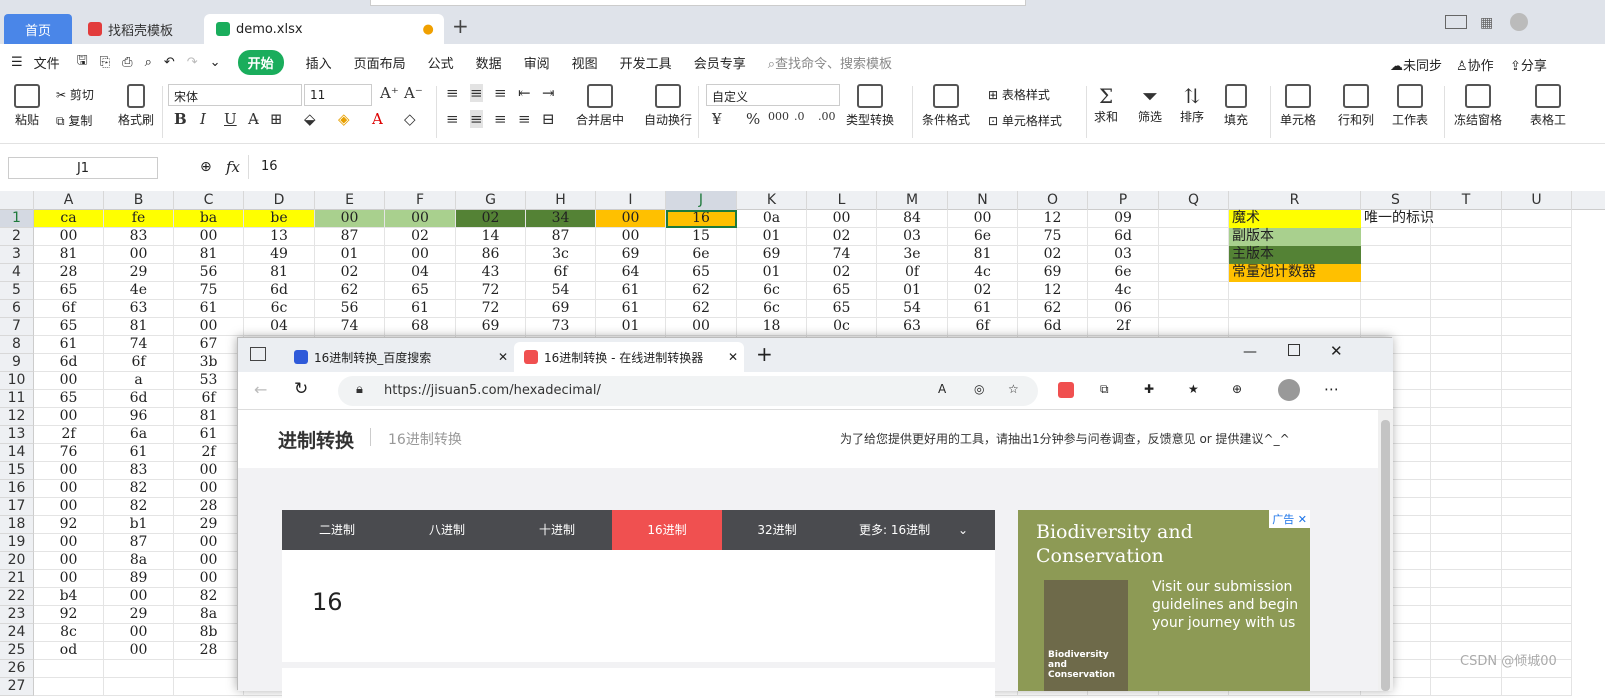 The image size is (1605, 698). What do you see at coordinates (629, 357) in the screenshot?
I see `browser-tab-converter: 16进制转换 - 在线进制转换器 ✕` at bounding box center [629, 357].